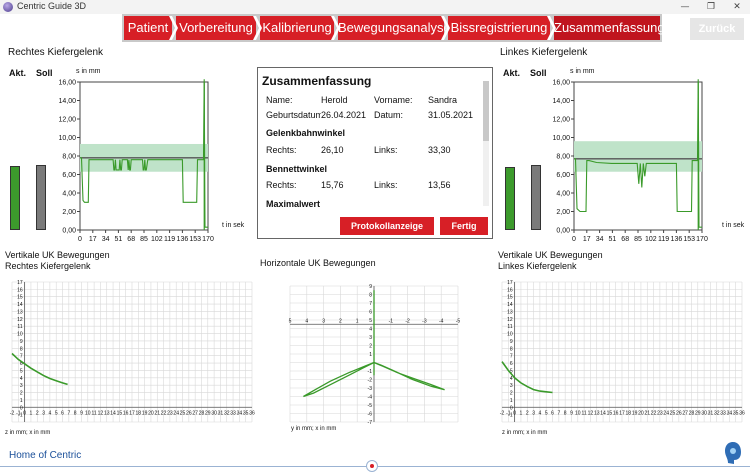 The image size is (750, 476). Describe the element at coordinates (88, 71) in the screenshot. I see `right-y-unit: s in mm` at that location.